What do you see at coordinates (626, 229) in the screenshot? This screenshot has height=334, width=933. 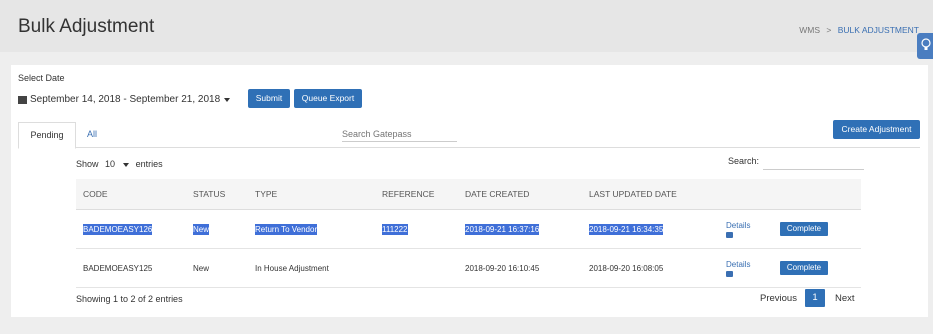 I see `last-updated-cell: 2018-09-21 16:34:35` at bounding box center [626, 229].